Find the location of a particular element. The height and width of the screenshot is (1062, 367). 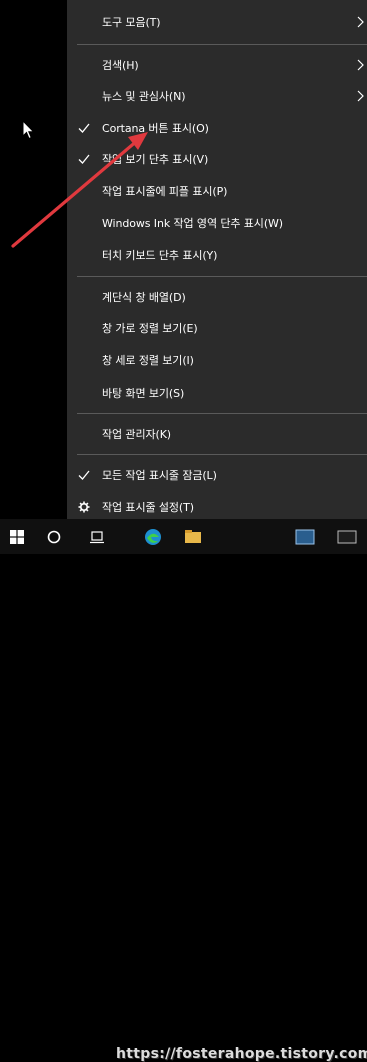

task-view-glyph-icon is located at coordinates (97, 536).